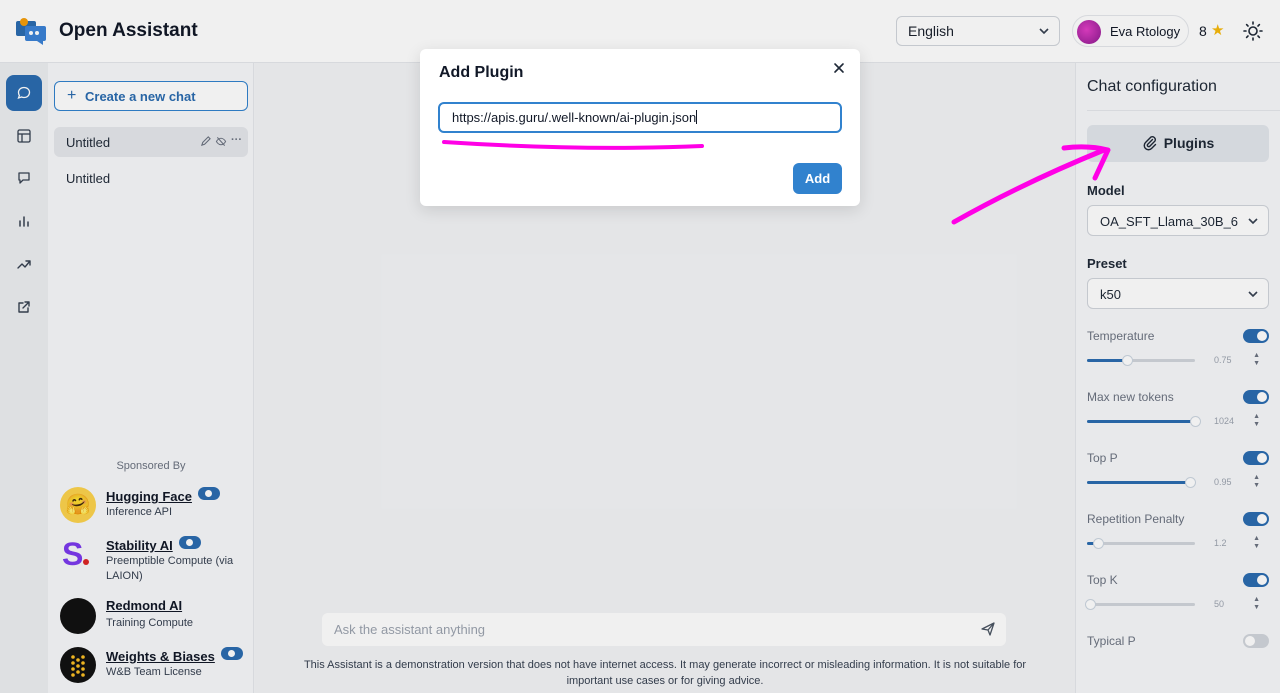 The width and height of the screenshot is (1280, 693). Describe the element at coordinates (817, 178) in the screenshot. I see `add-button: Add` at that location.